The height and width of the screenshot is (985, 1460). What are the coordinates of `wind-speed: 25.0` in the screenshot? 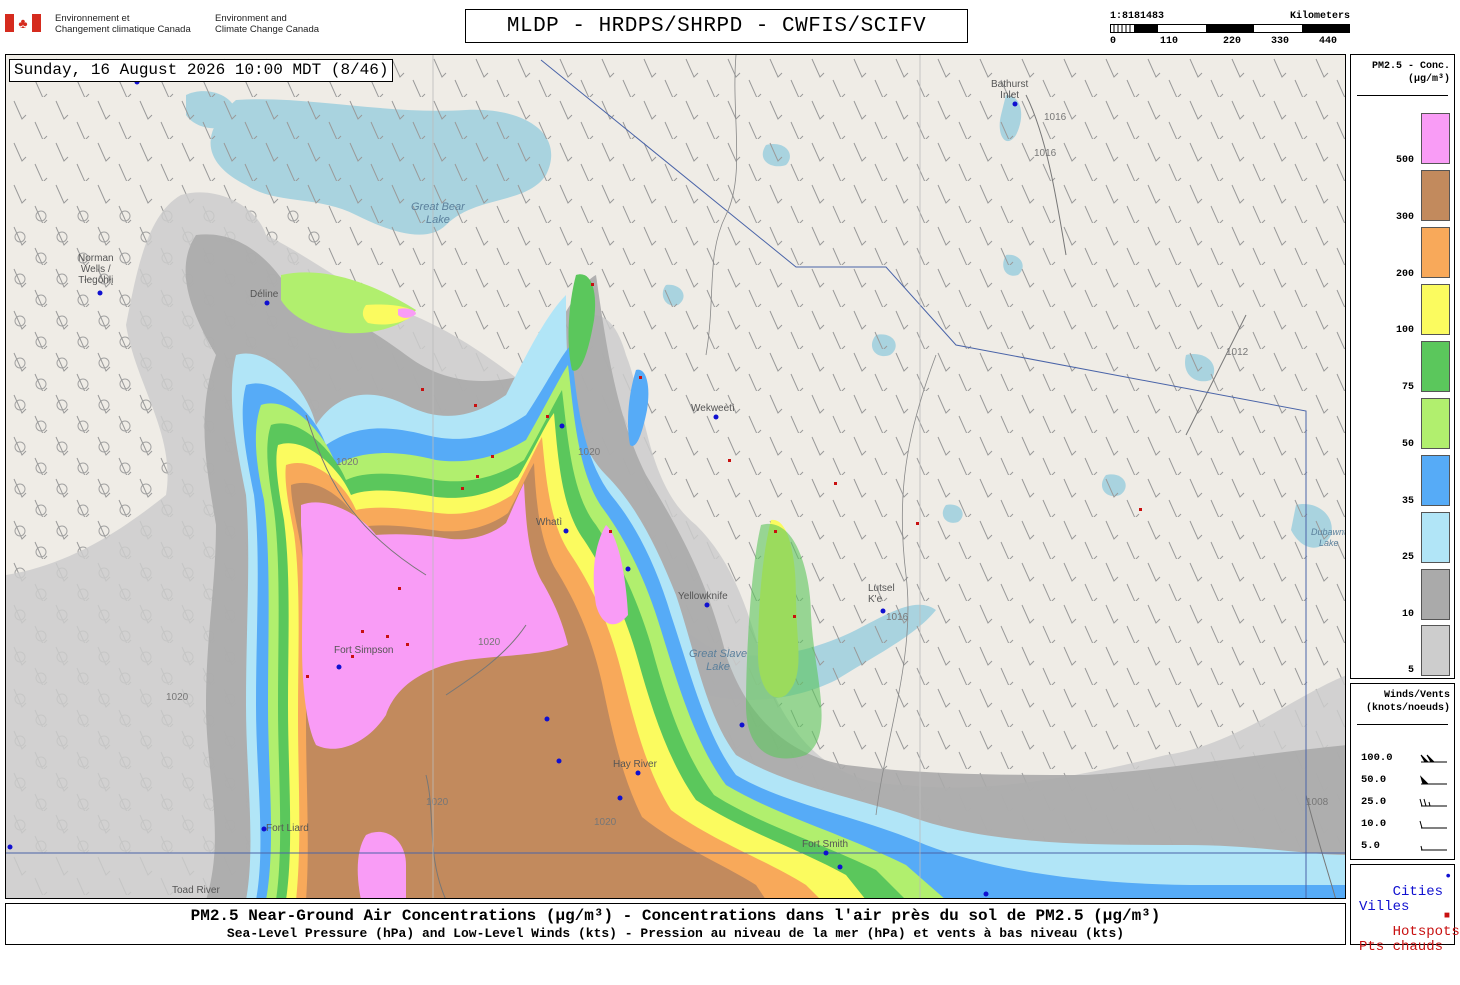 It's located at (1374, 802).